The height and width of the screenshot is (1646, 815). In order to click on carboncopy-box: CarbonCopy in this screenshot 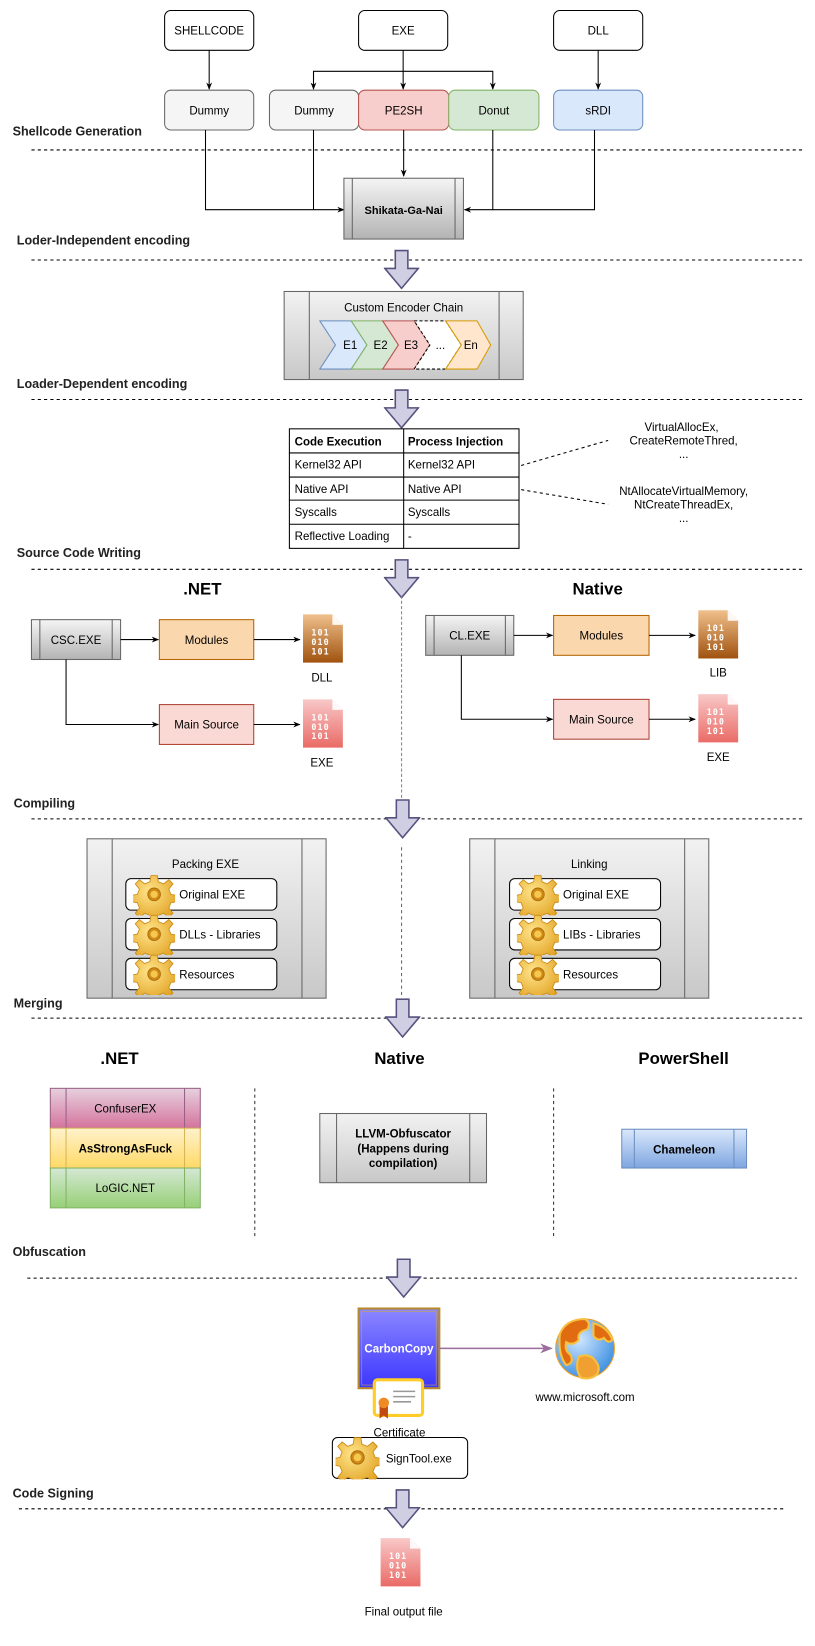, I will do `click(399, 1348)`.